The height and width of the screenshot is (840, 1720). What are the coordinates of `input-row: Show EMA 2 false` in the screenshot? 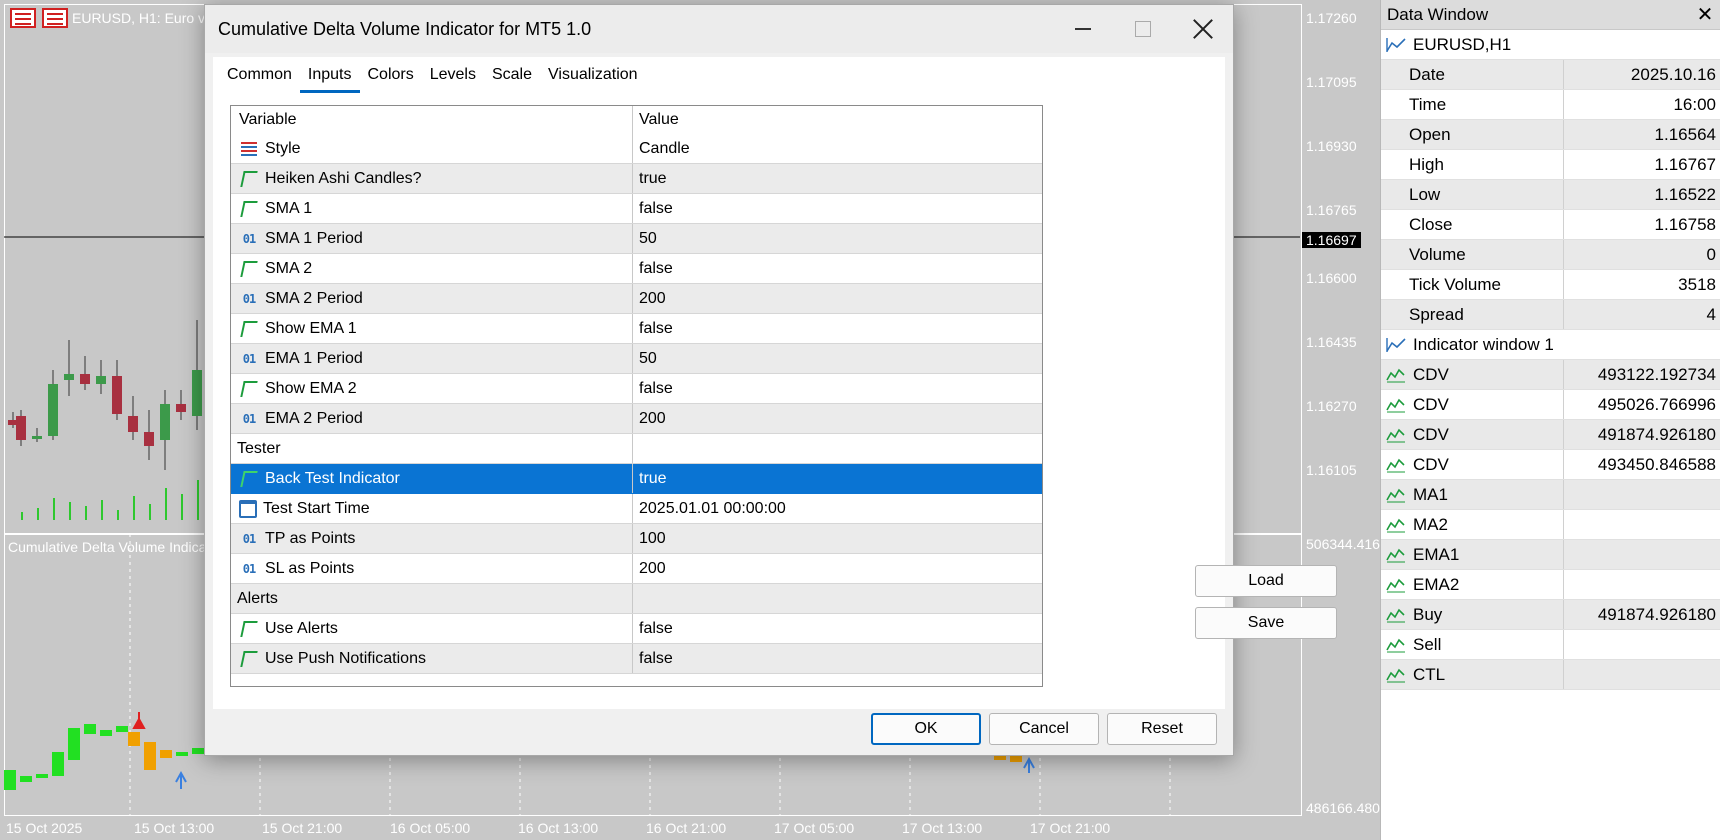 It's located at (636, 389).